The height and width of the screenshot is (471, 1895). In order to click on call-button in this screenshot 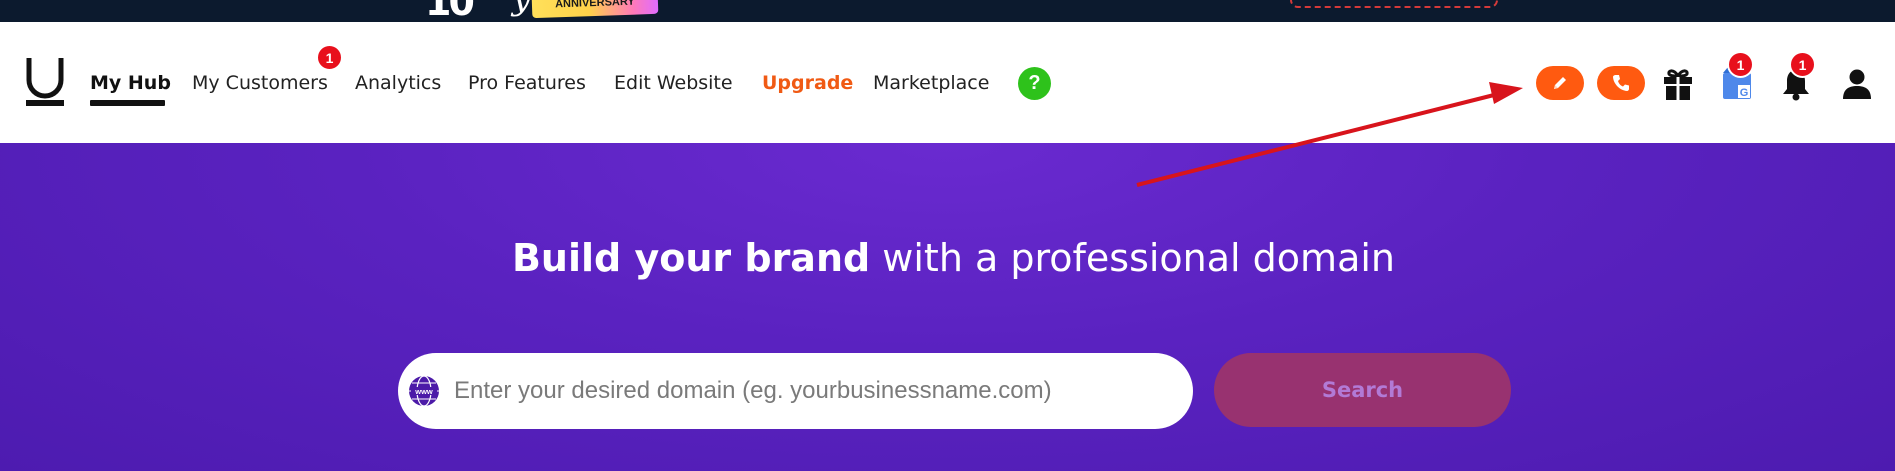, I will do `click(1621, 83)`.